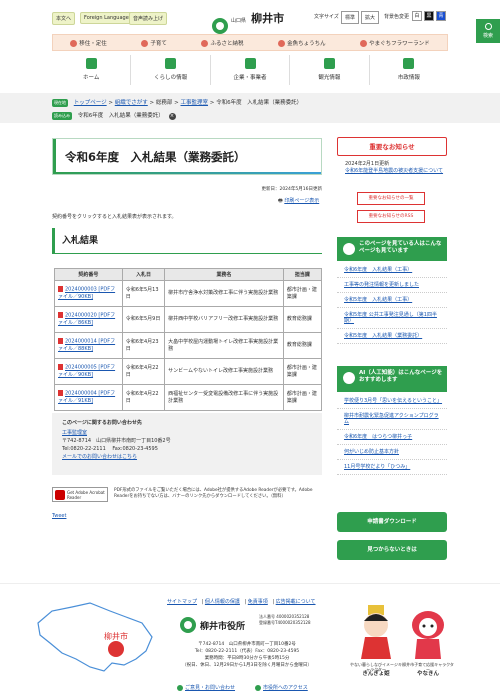 Image resolution: width=500 pixels, height=692 pixels. I want to click on font-size-large-button: 拡大, so click(370, 17).